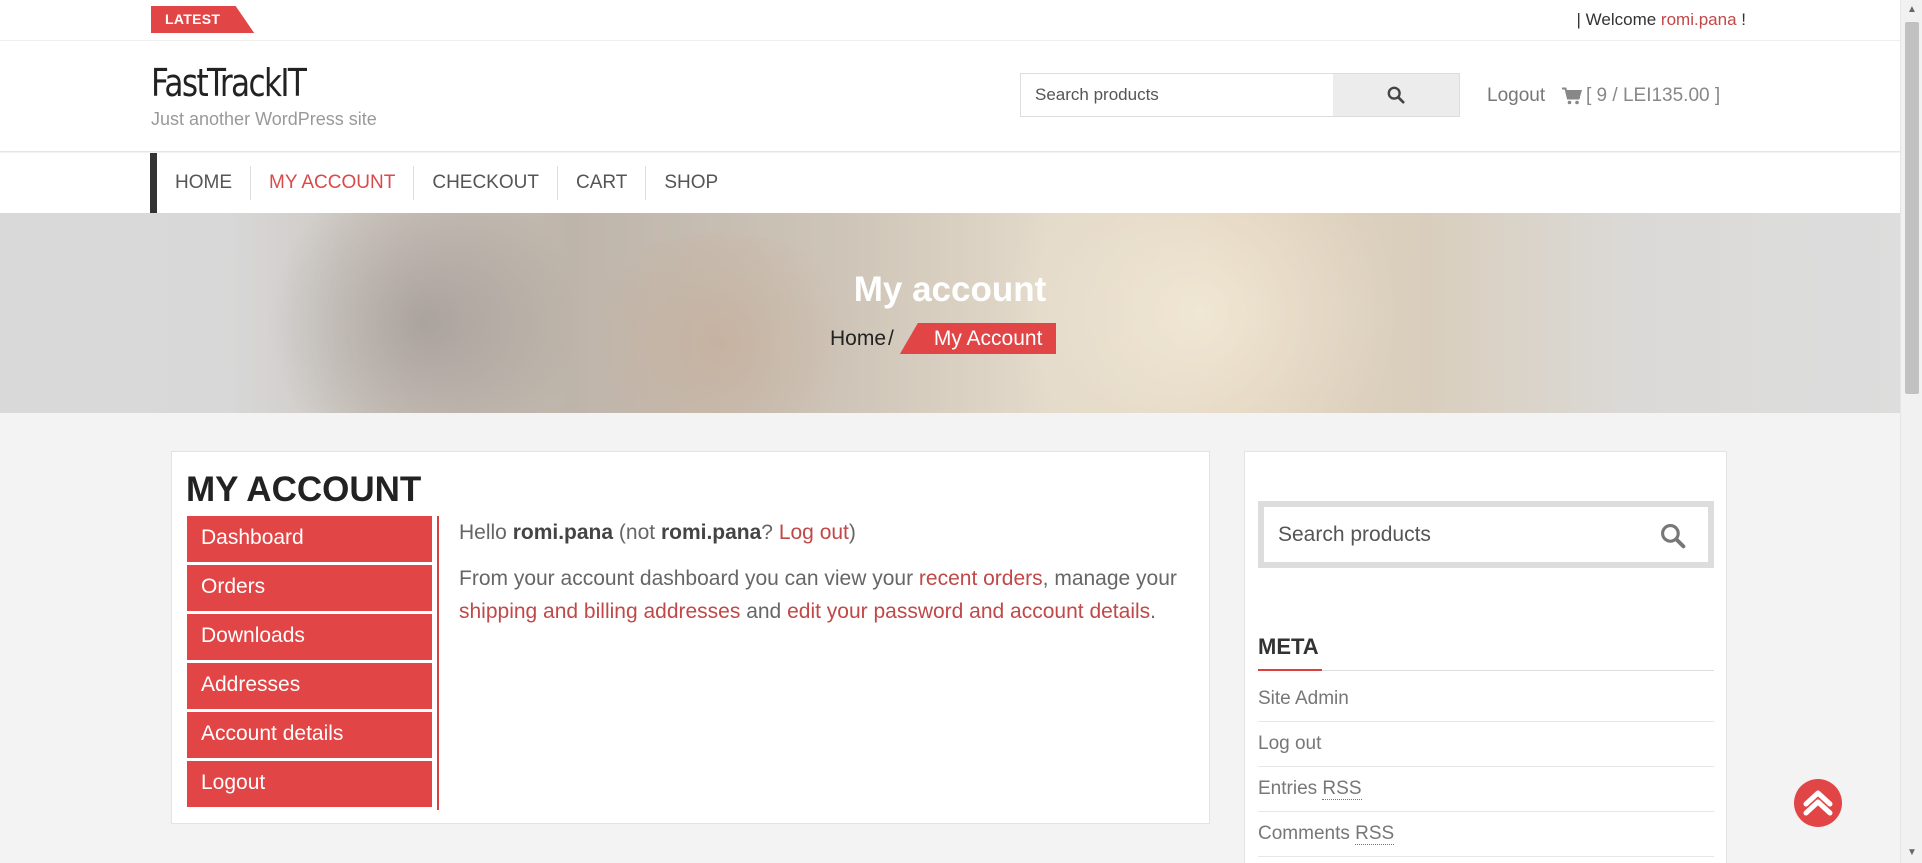 This screenshot has width=1922, height=863. I want to click on cart-link: [ 9 / LEI135.00 ], so click(1641, 96).